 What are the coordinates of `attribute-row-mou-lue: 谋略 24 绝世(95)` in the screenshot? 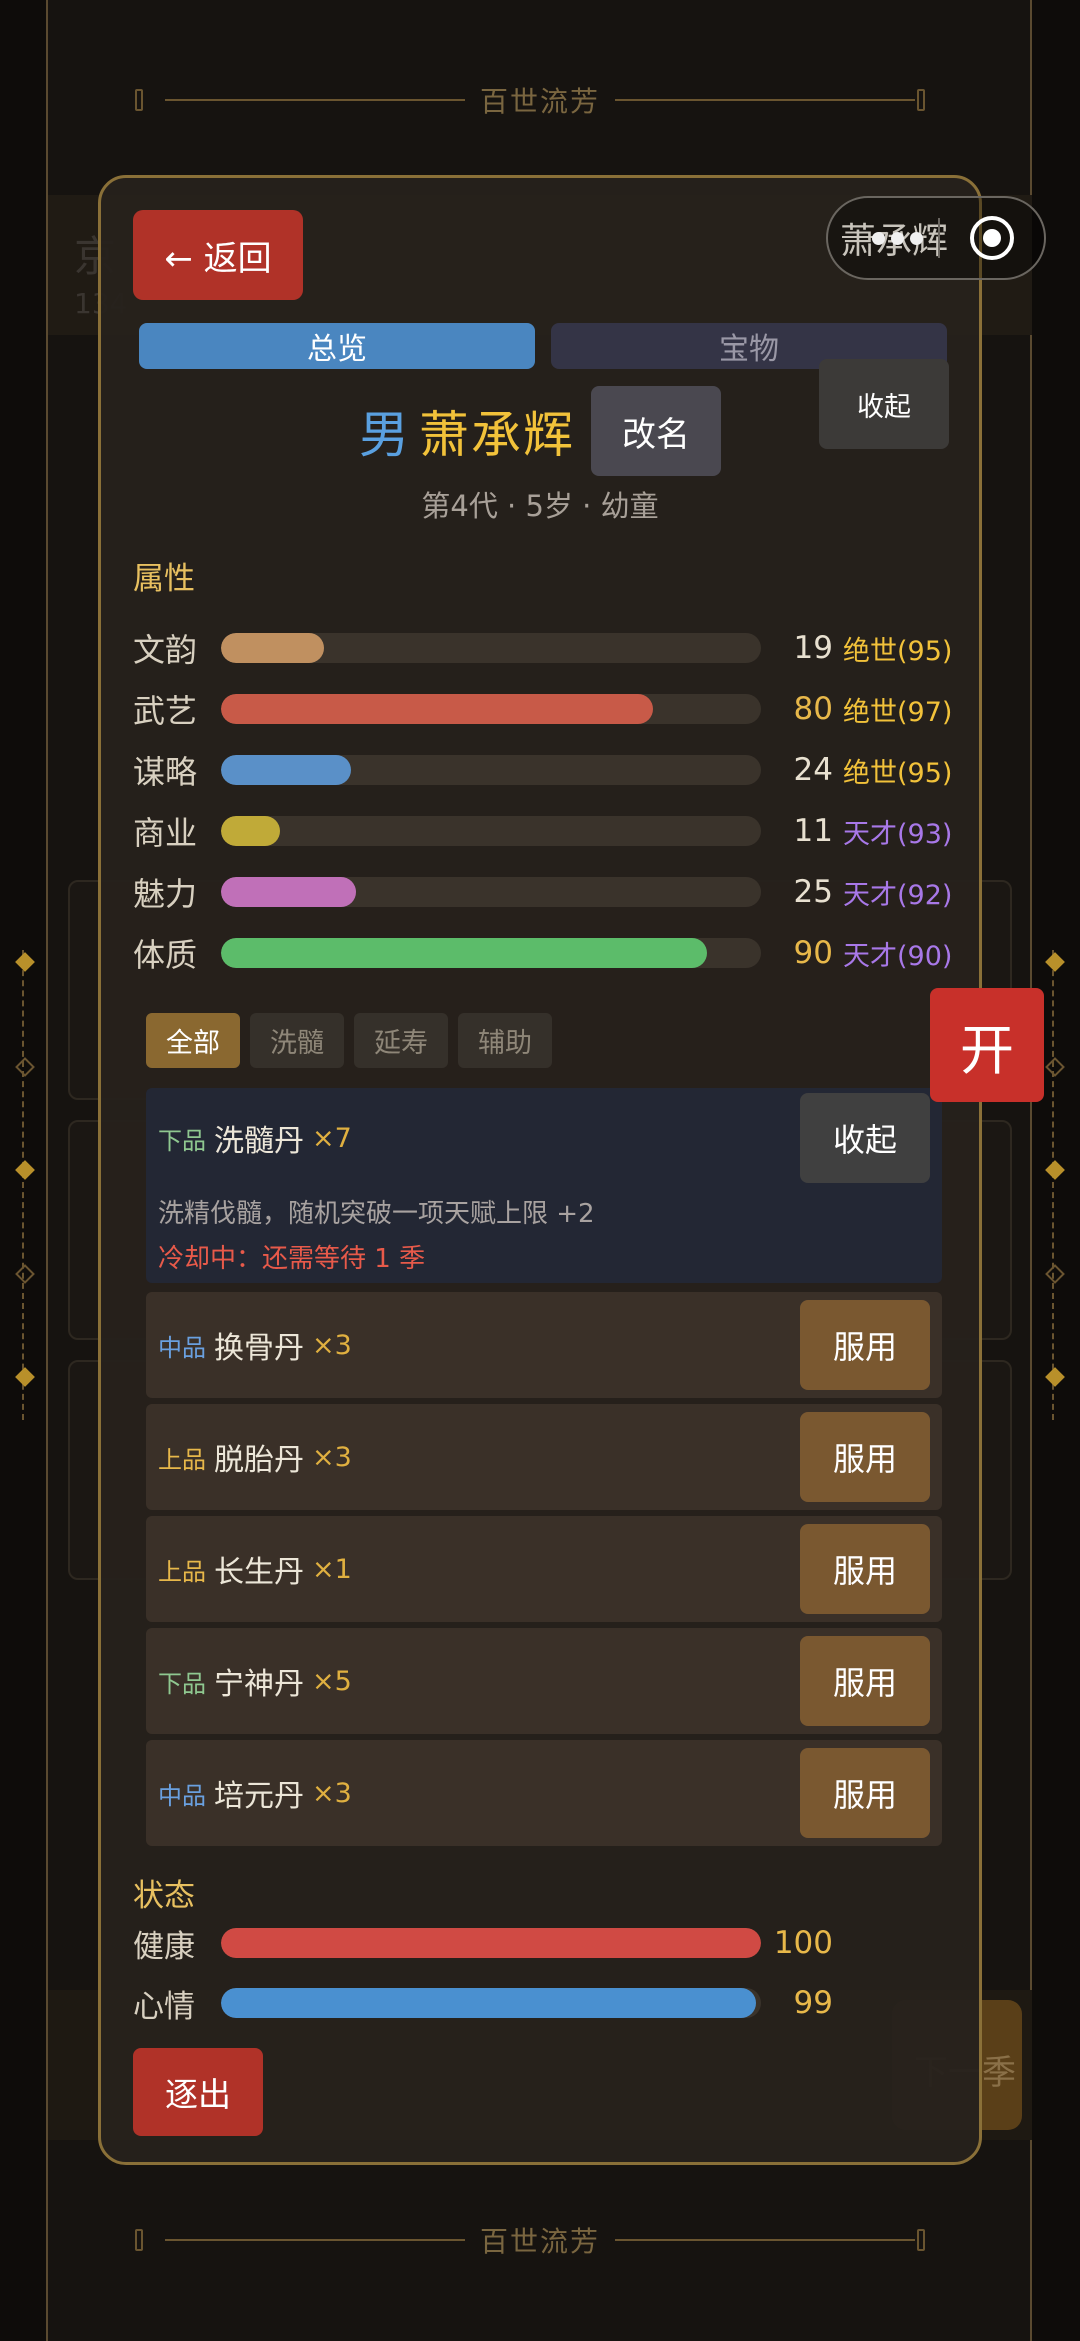 It's located at (543, 770).